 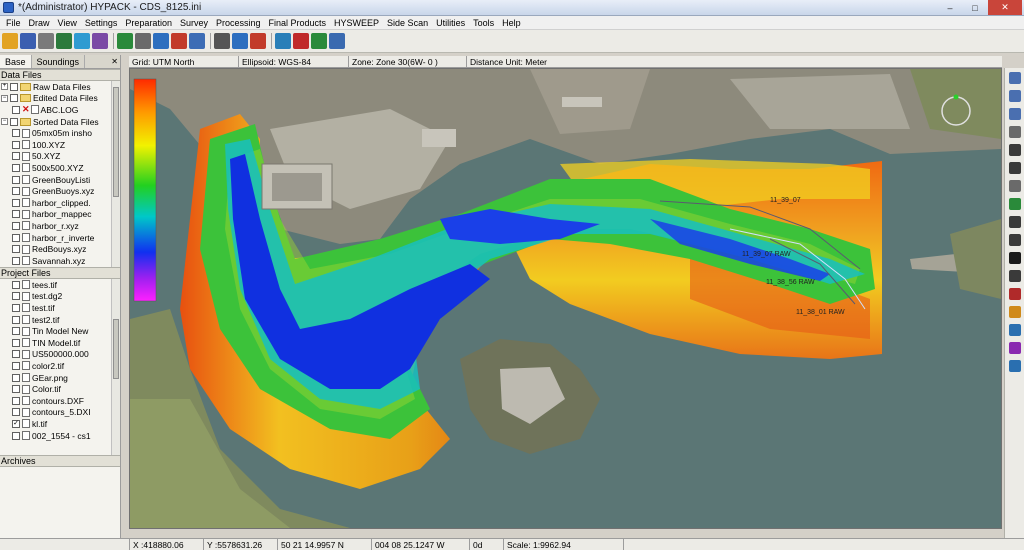 I want to click on file-checkbox: ✓, so click(x=16, y=423).